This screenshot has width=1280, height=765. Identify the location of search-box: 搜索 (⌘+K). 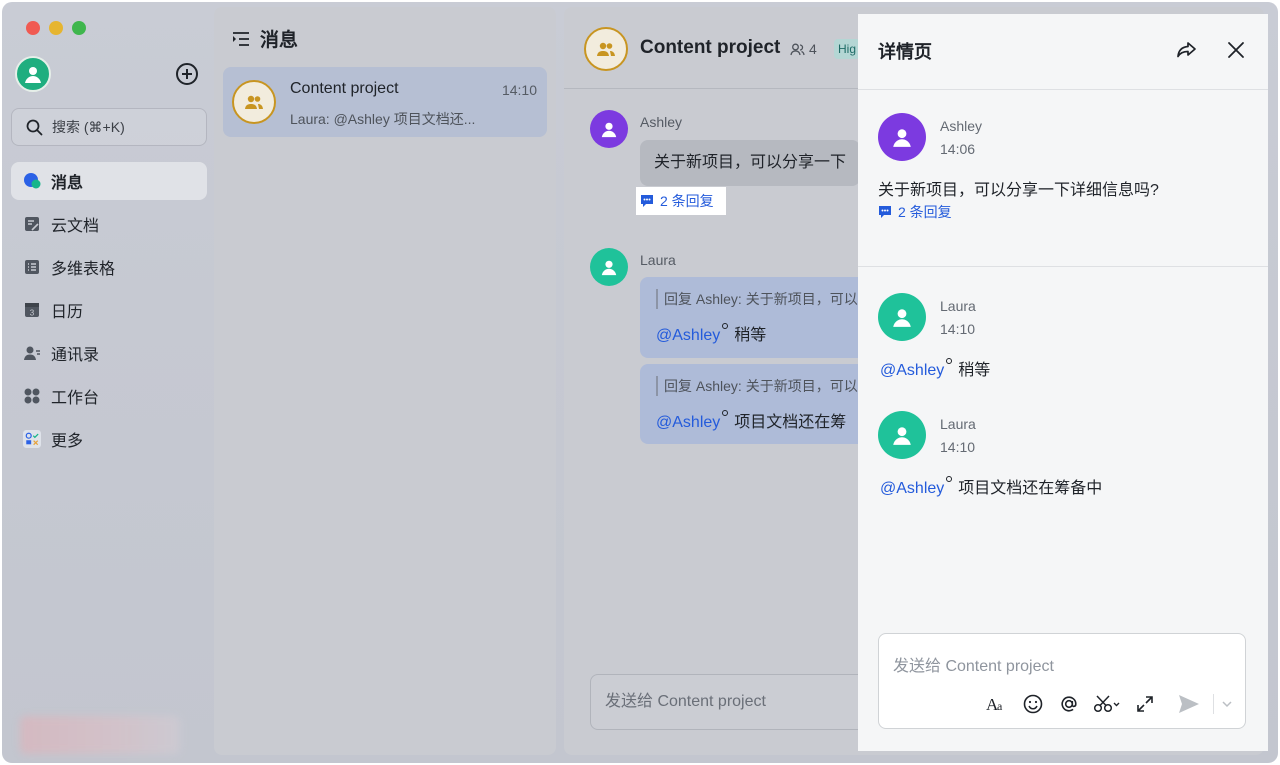
(109, 127).